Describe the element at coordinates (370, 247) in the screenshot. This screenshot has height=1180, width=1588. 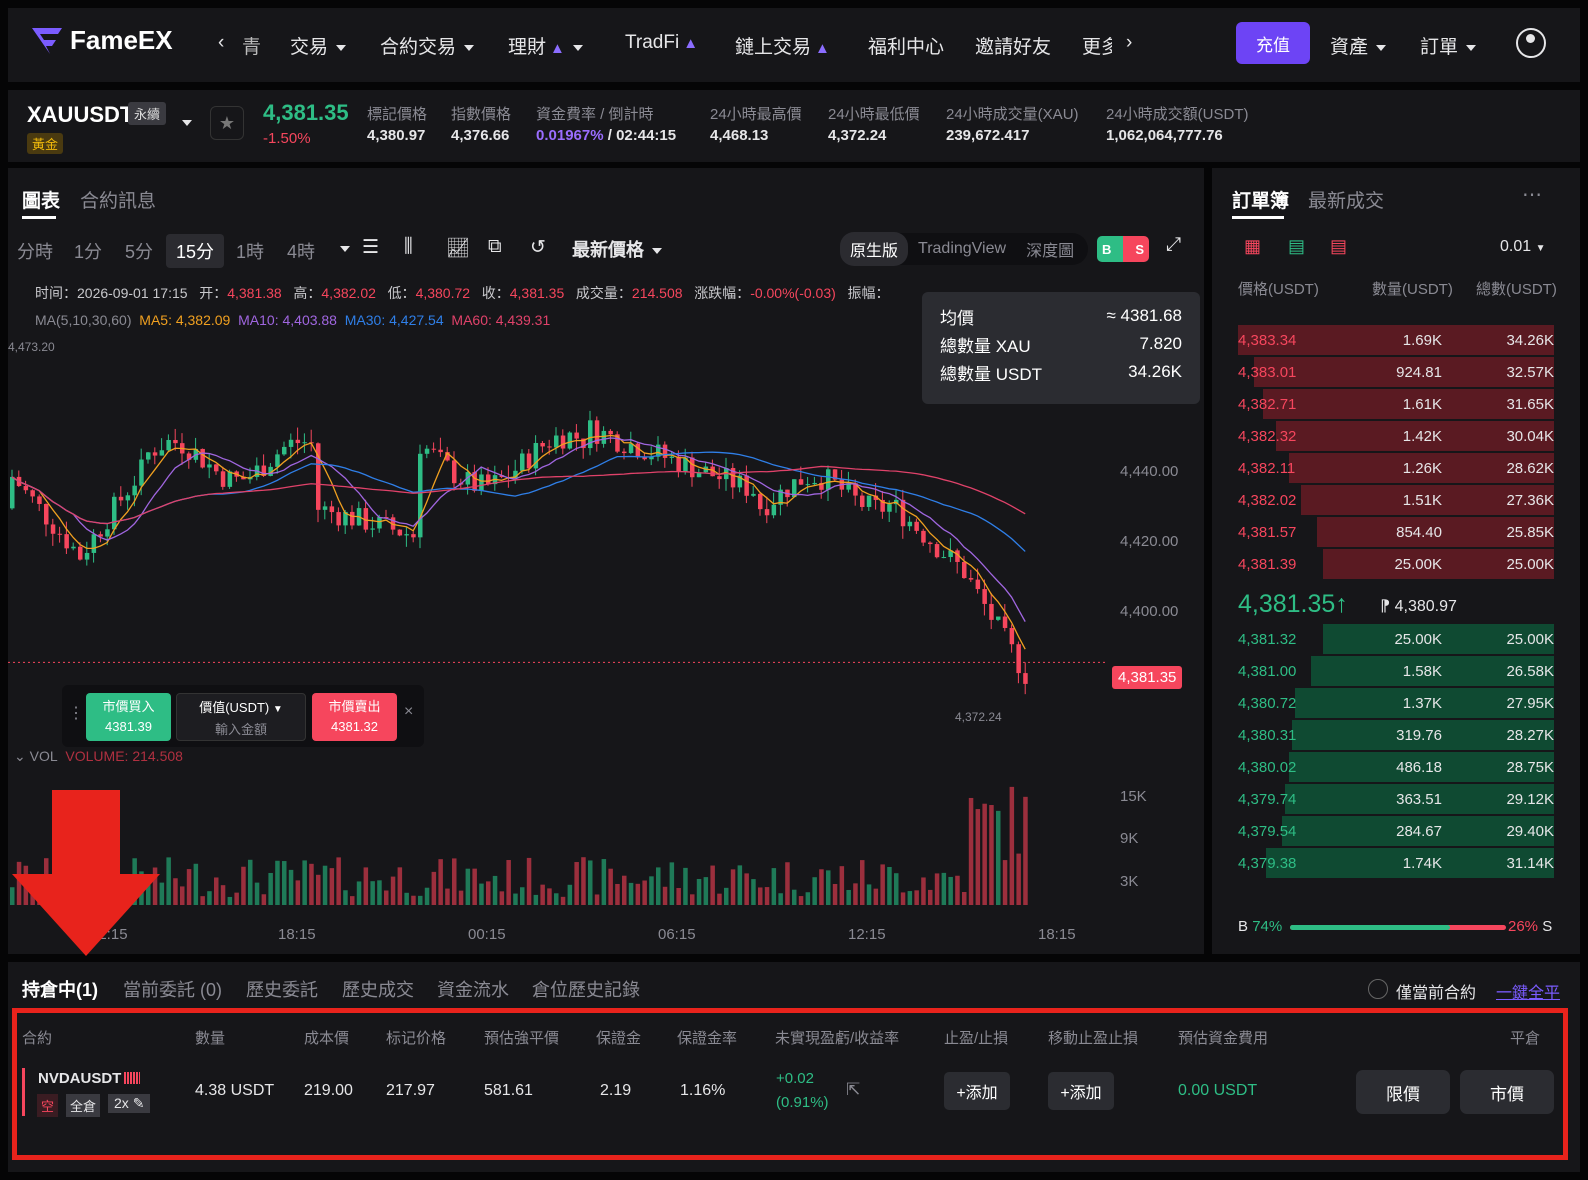
I see `indicator-list-icon: ☰` at that location.